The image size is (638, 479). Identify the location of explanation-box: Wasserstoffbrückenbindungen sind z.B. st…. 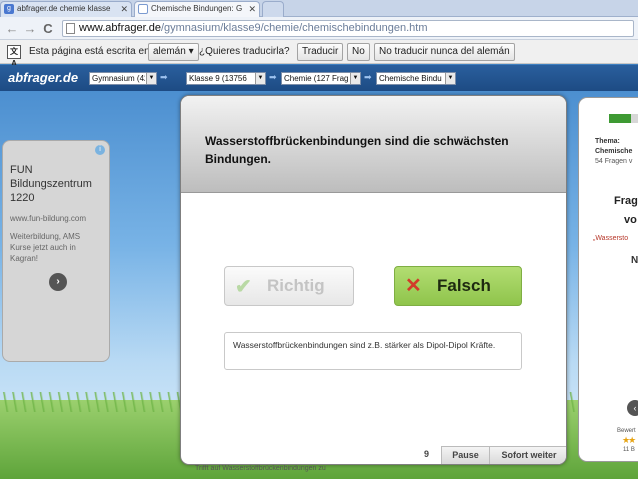
(373, 351).